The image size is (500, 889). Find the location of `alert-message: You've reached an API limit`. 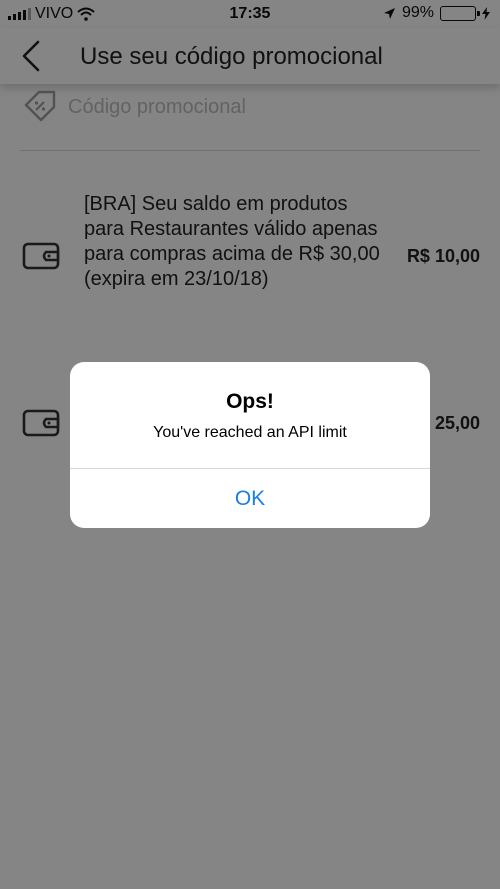

alert-message: You've reached an API limit is located at coordinates (250, 432).